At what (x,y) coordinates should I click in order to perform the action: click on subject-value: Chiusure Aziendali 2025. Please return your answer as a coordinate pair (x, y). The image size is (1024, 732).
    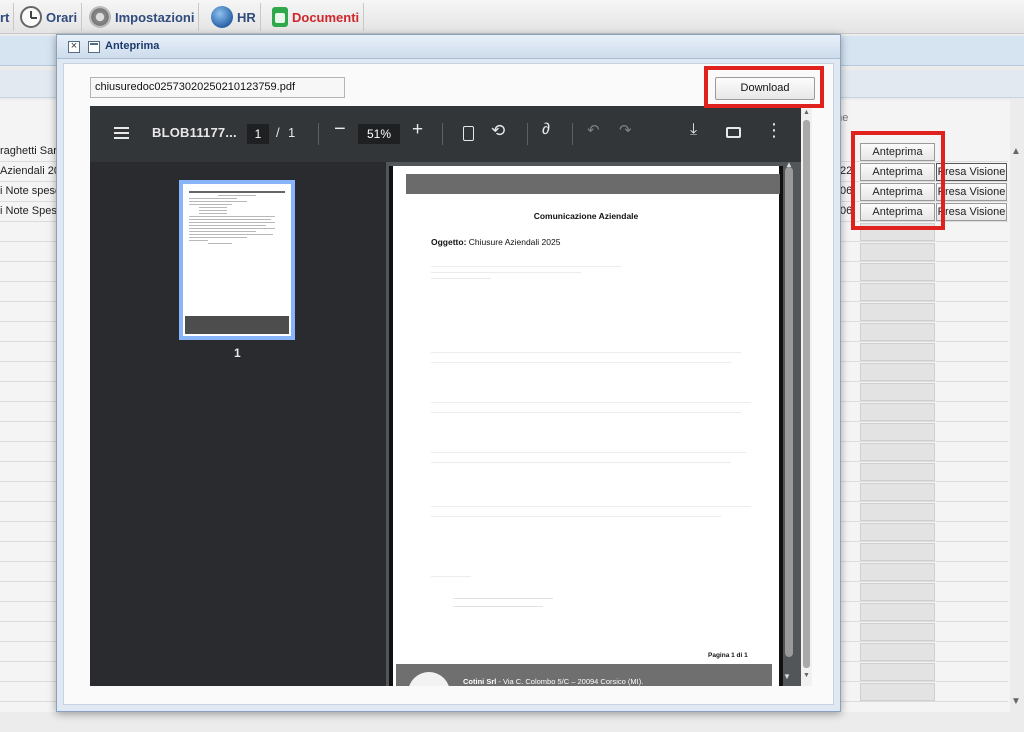
    Looking at the image, I should click on (513, 242).